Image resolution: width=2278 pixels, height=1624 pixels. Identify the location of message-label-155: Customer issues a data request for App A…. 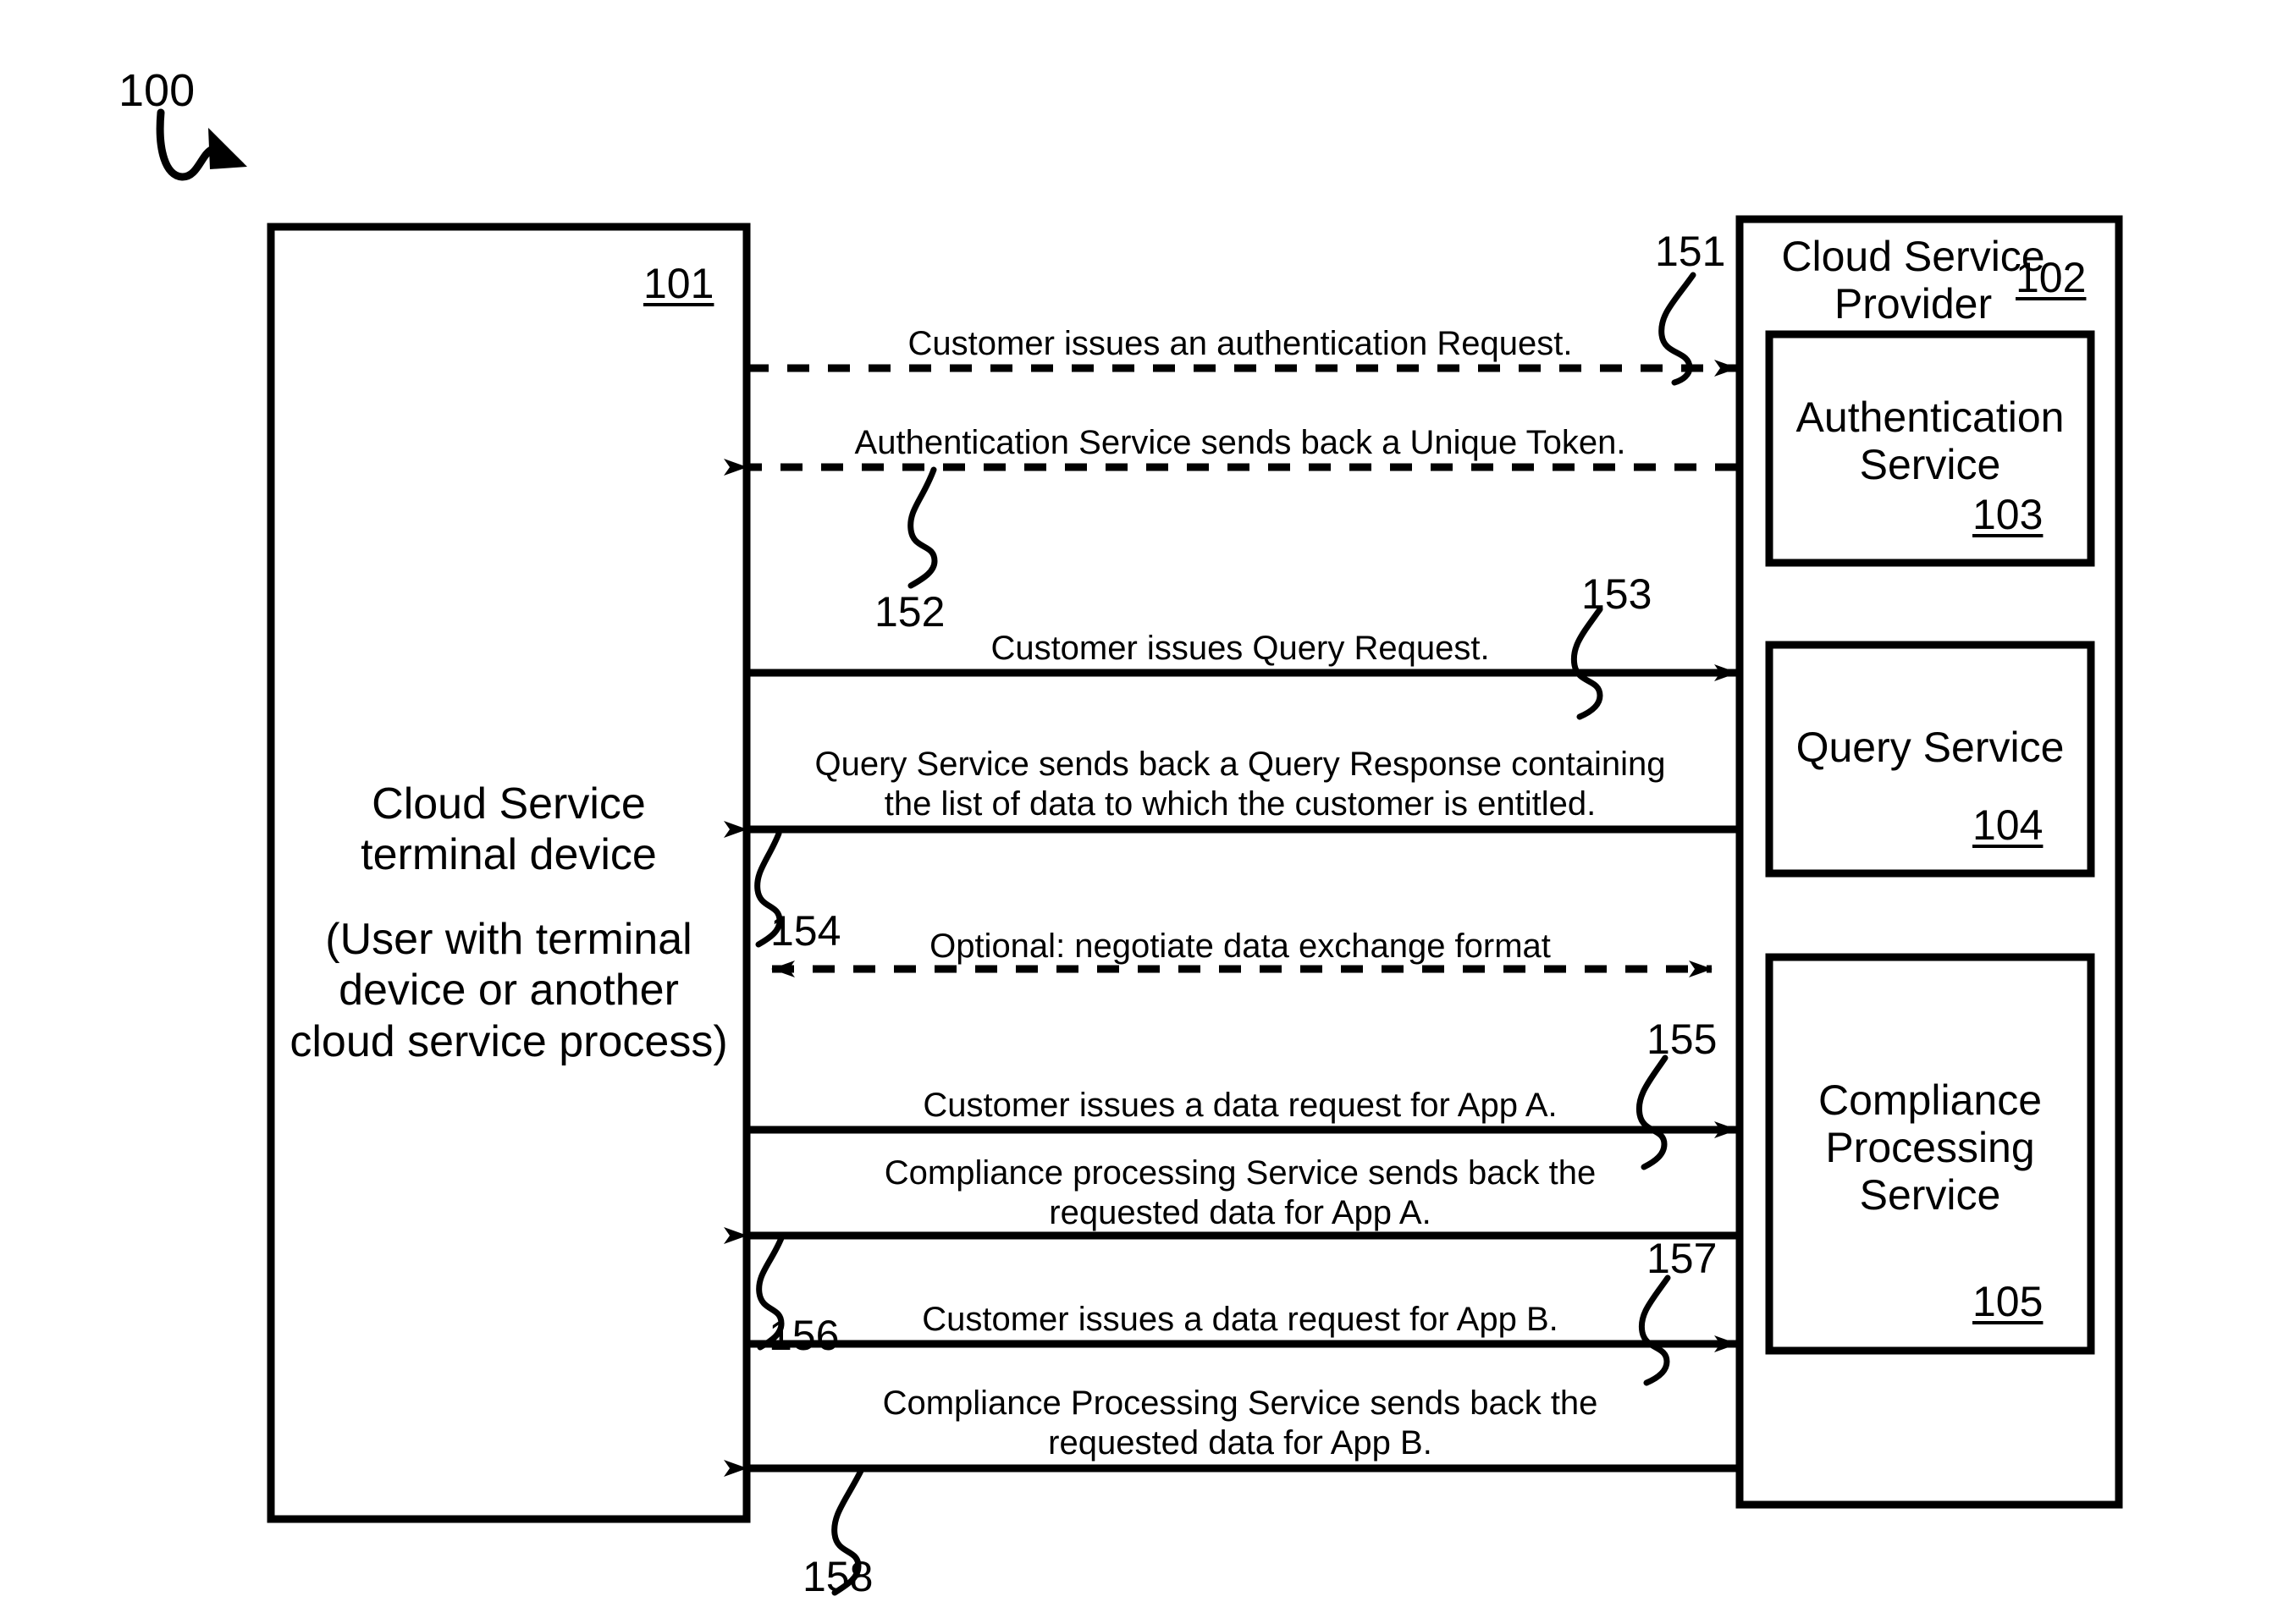
(1240, 1105).